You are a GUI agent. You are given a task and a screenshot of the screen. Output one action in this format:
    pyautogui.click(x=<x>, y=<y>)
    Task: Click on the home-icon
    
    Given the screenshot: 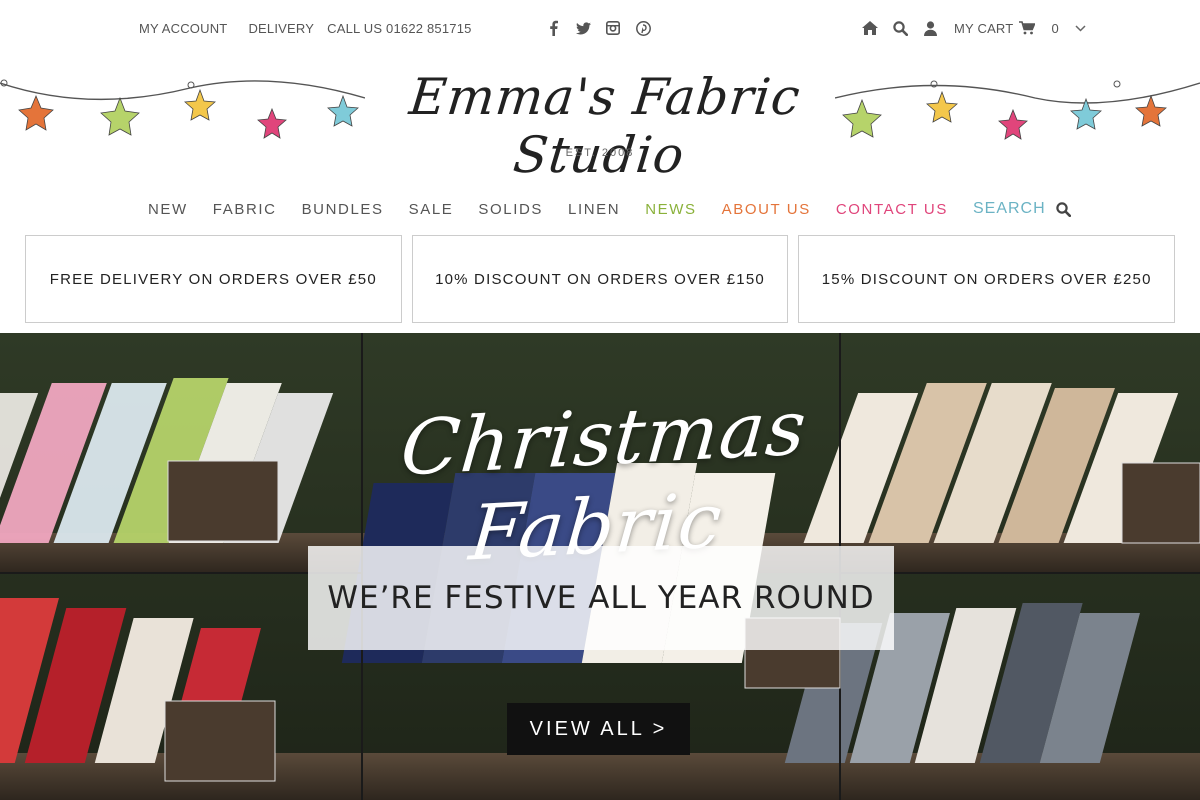 What is the action you would take?
    pyautogui.click(x=870, y=28)
    